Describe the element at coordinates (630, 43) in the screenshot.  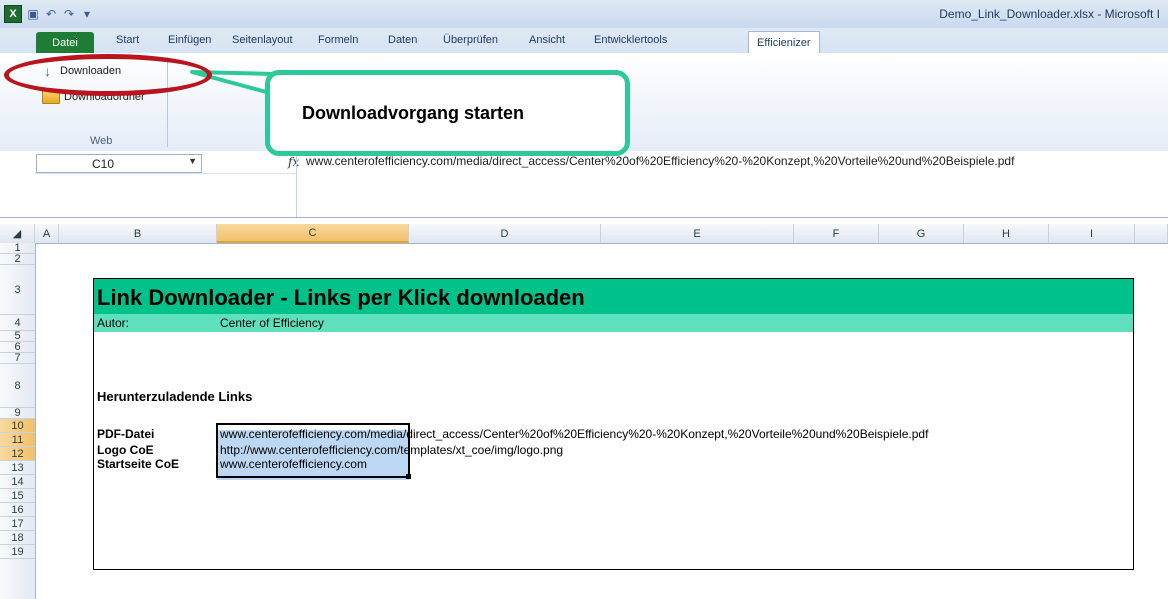
I see `tab-entwicklertools: Entwicklertools` at that location.